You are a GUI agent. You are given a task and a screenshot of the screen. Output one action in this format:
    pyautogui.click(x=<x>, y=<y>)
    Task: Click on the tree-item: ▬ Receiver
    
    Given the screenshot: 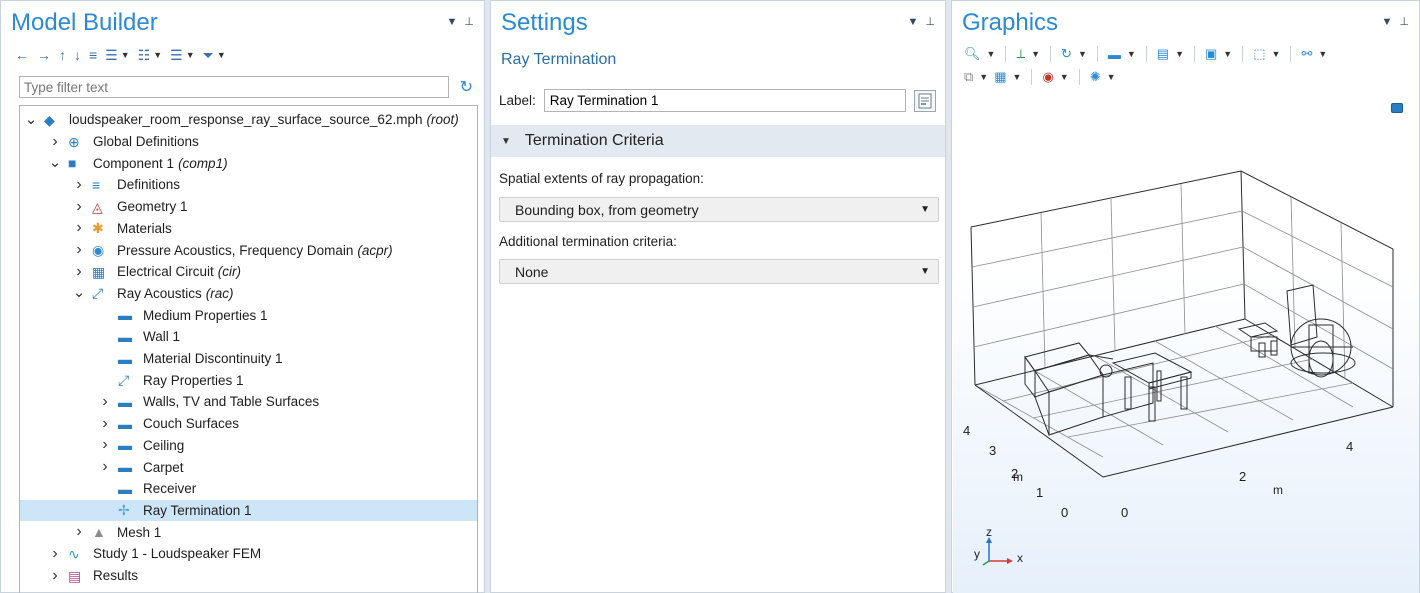 What is the action you would take?
    pyautogui.click(x=248, y=489)
    